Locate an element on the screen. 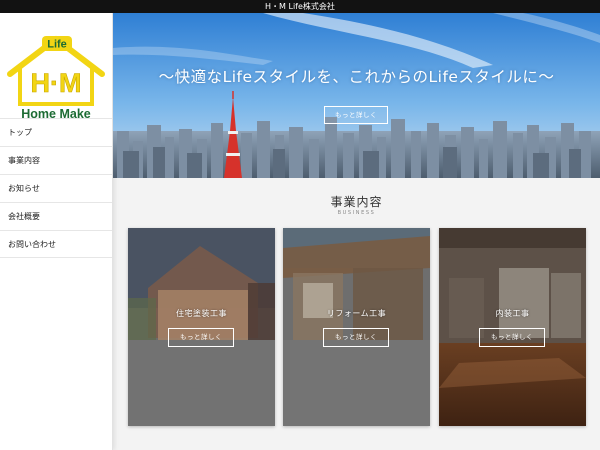  card-house-painting: 住宅塗装工事 もっと詳しく is located at coordinates (201, 327).